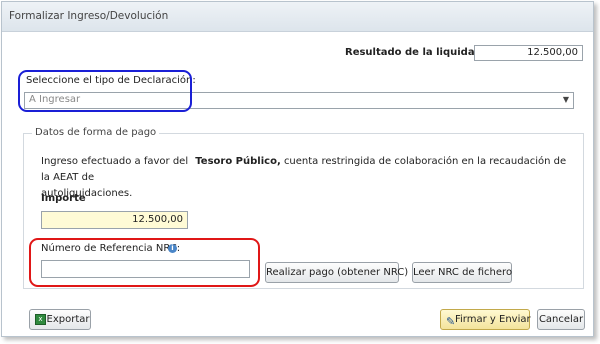  What do you see at coordinates (115, 161) in the screenshot?
I see `pago-text-before: Ingreso efectuado a favor del` at bounding box center [115, 161].